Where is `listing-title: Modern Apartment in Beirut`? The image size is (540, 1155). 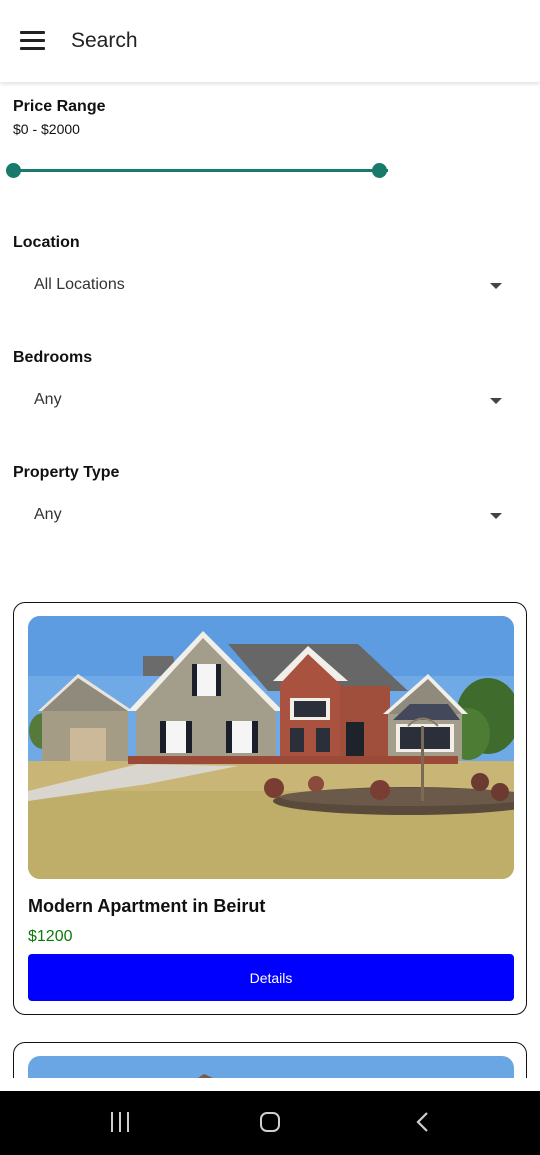 listing-title: Modern Apartment in Beirut is located at coordinates (146, 906).